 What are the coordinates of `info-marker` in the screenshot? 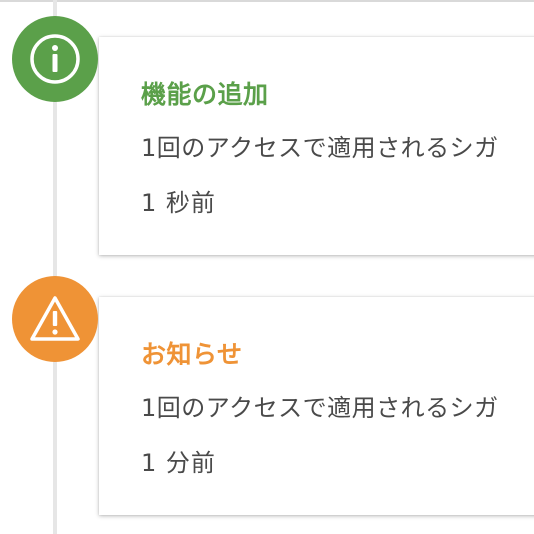 It's located at (55, 59).